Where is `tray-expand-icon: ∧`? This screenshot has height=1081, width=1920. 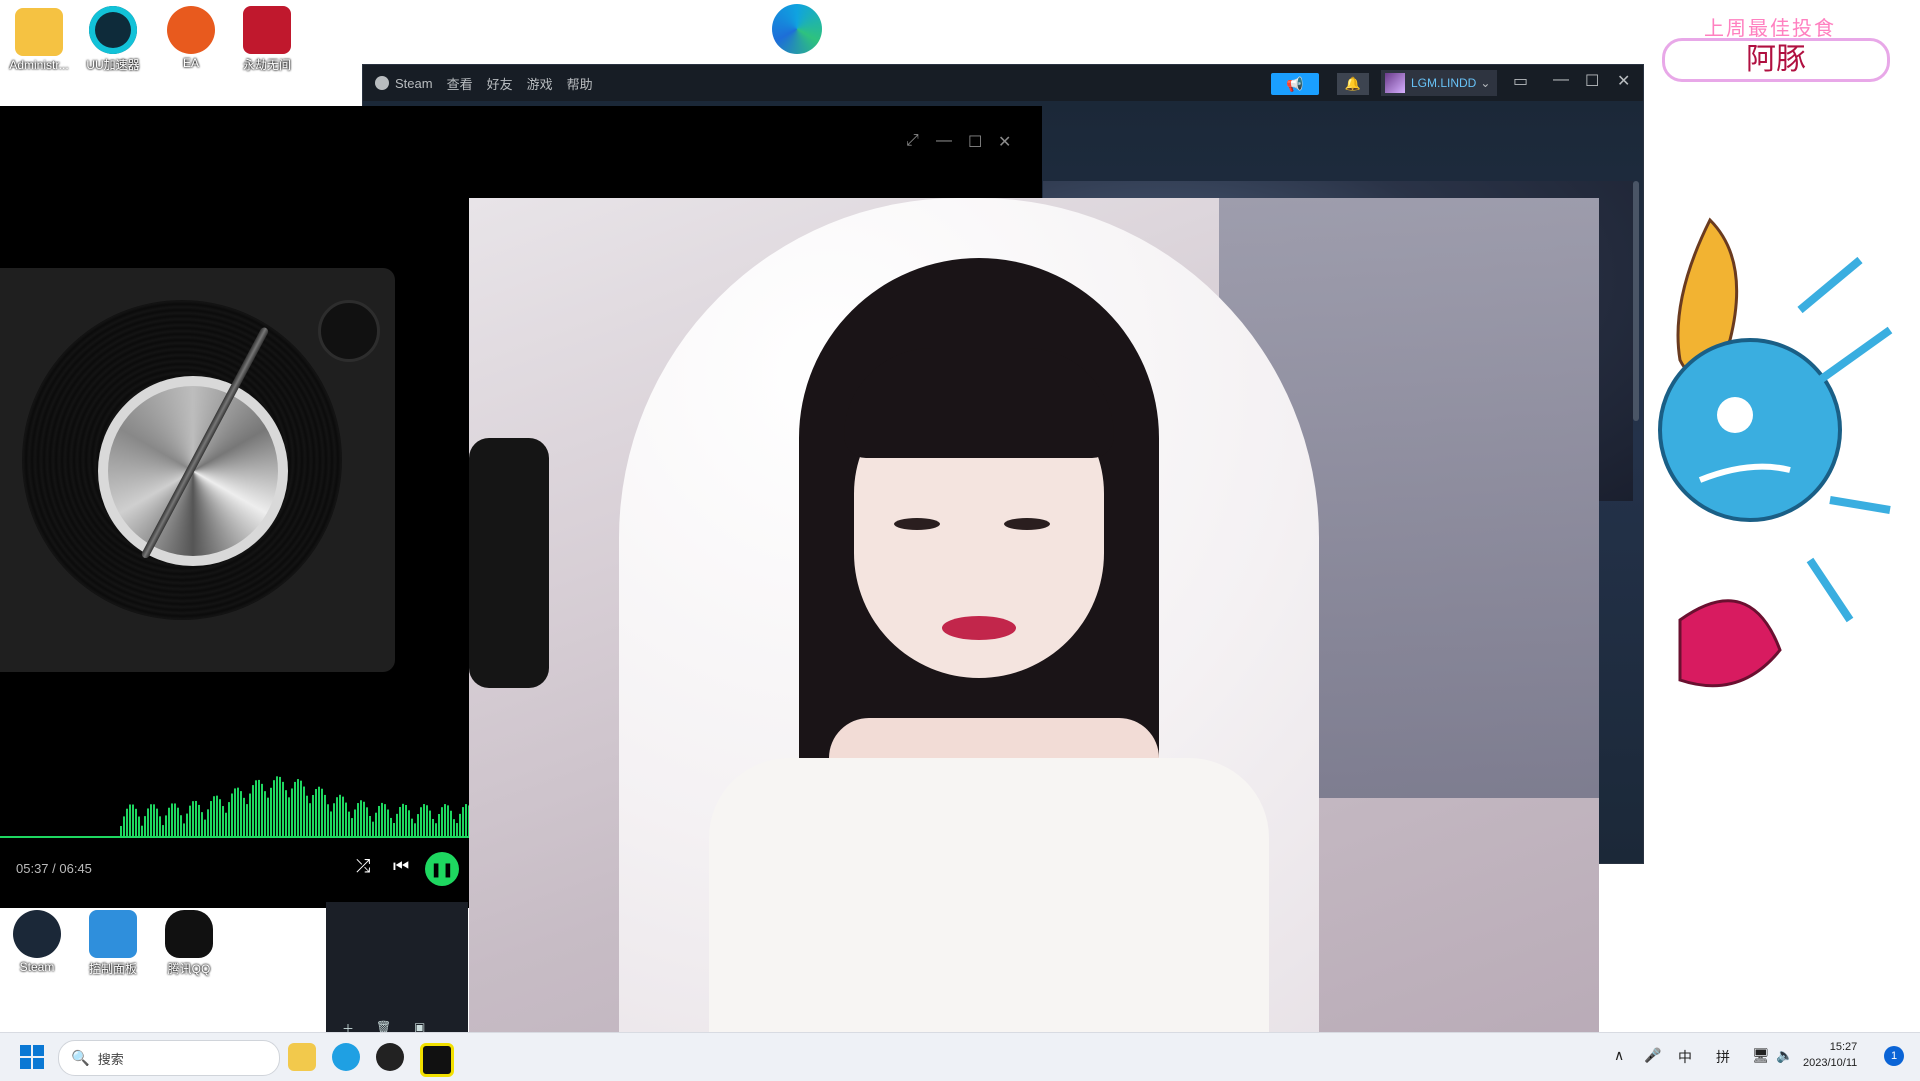 tray-expand-icon: ∧ is located at coordinates (1619, 1055).